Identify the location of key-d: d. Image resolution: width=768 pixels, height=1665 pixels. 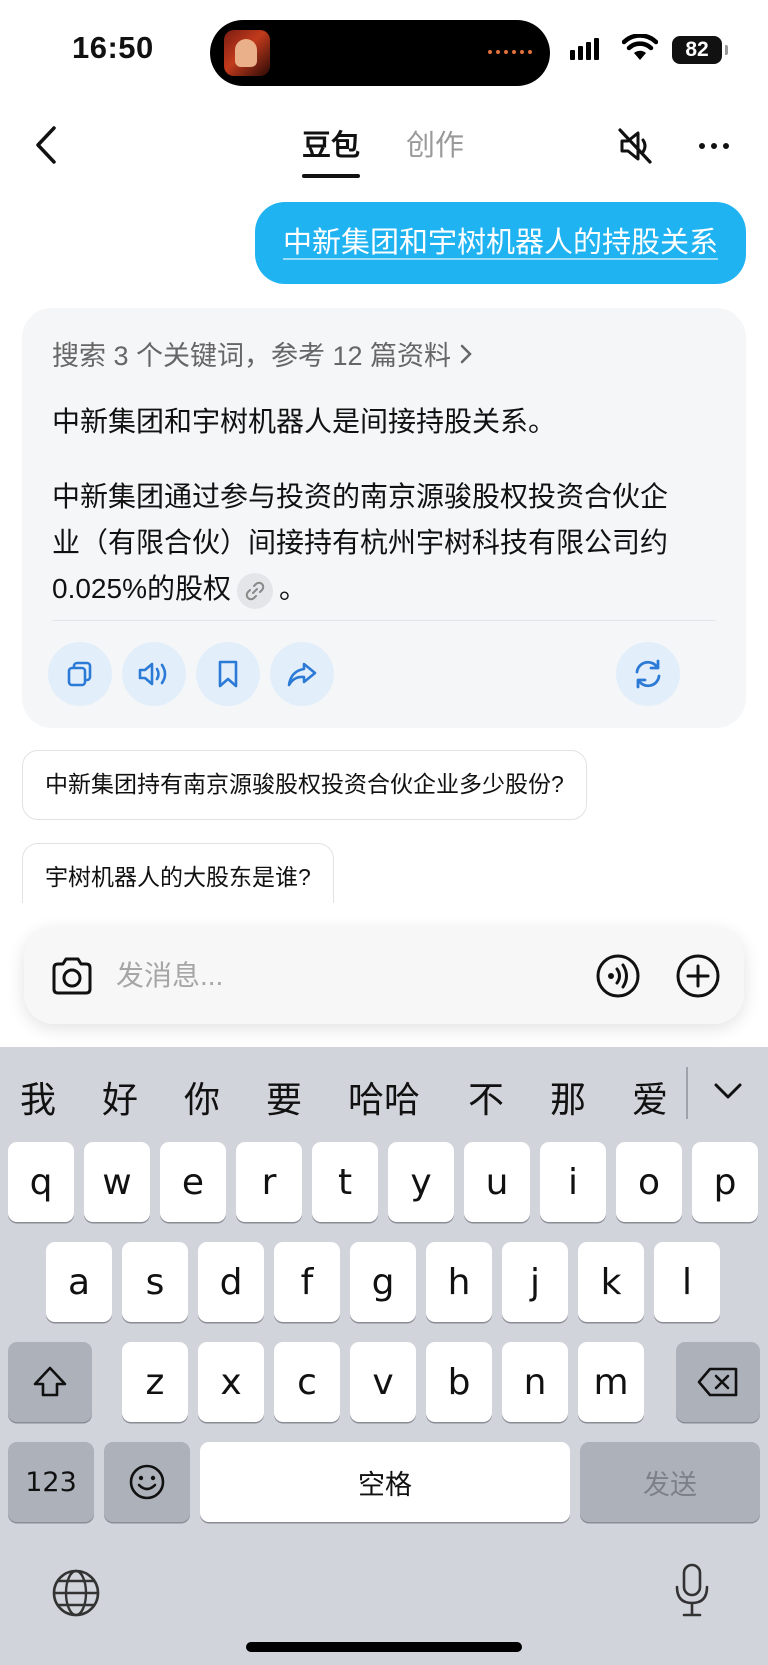
(231, 1282).